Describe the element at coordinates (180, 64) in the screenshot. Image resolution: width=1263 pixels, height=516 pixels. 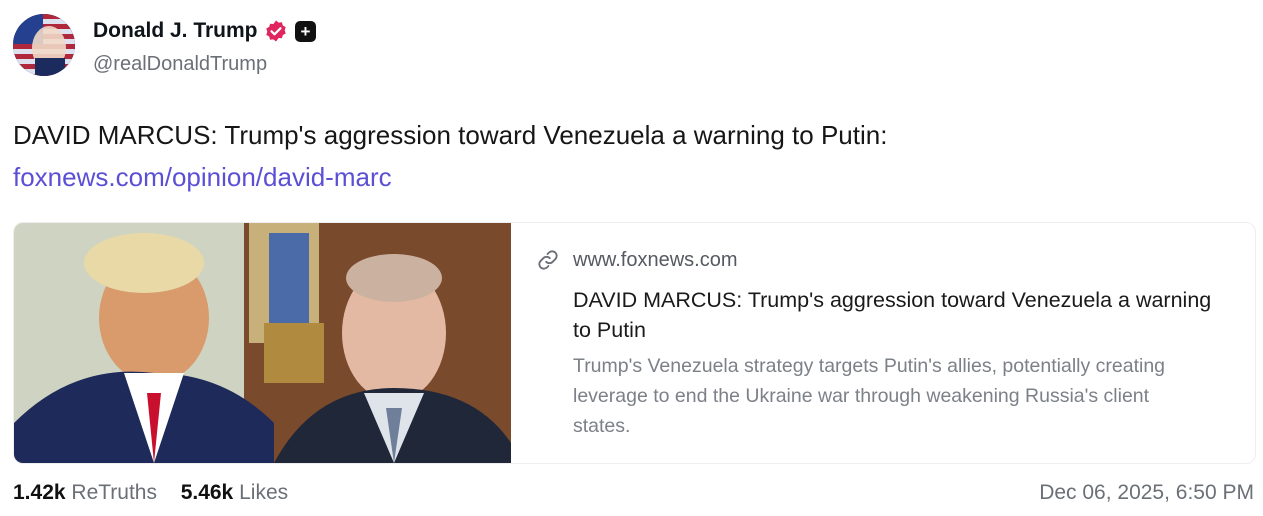
I see `author-handle: @realDonaldTrump` at that location.